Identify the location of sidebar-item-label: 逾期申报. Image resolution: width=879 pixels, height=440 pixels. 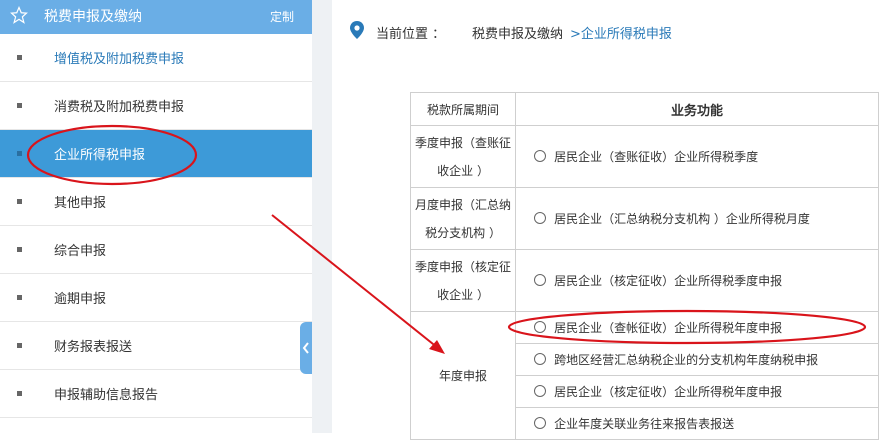
(80, 299).